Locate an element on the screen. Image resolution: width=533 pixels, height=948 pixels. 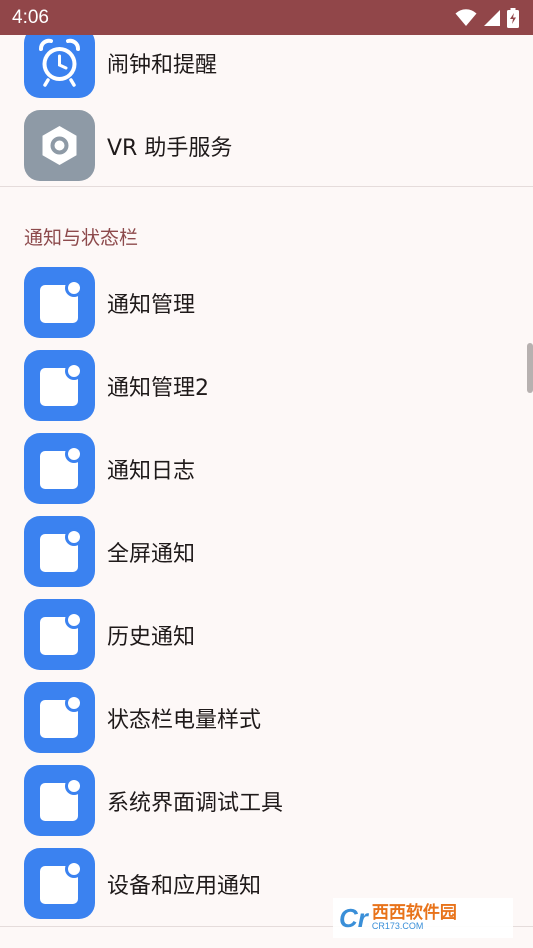
list-item-system-ui-tuner: 系统界面调试工具 is located at coordinates (266, 800).